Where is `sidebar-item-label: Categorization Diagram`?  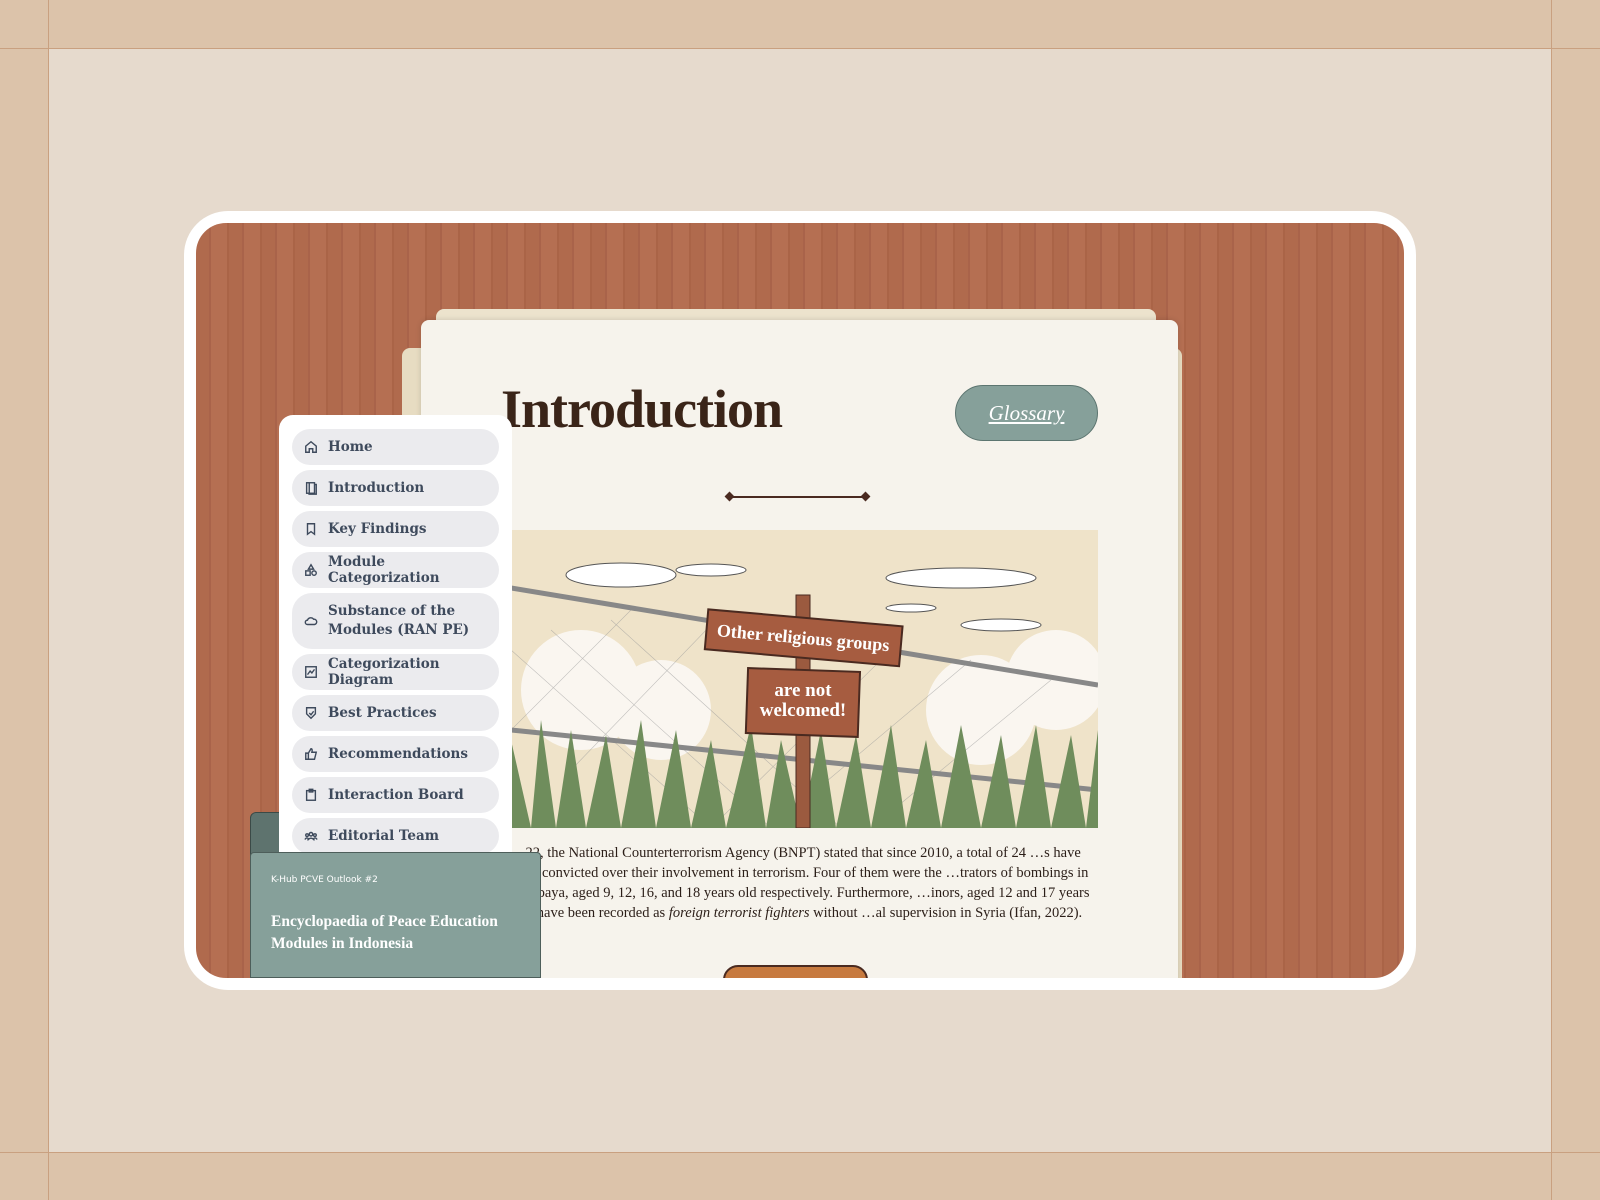
sidebar-item-label: Categorization Diagram is located at coordinates (384, 672).